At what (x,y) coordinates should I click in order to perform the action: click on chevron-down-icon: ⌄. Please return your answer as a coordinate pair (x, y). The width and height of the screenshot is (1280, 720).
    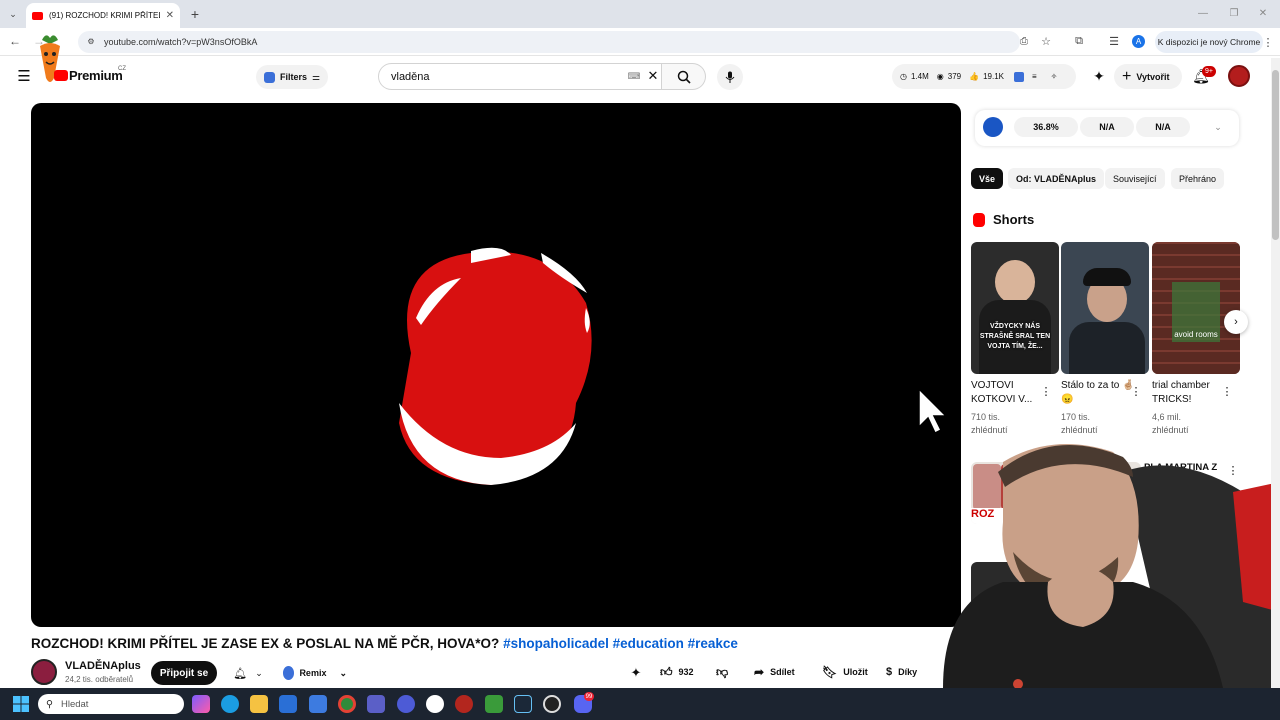
    Looking at the image, I should click on (259, 672).